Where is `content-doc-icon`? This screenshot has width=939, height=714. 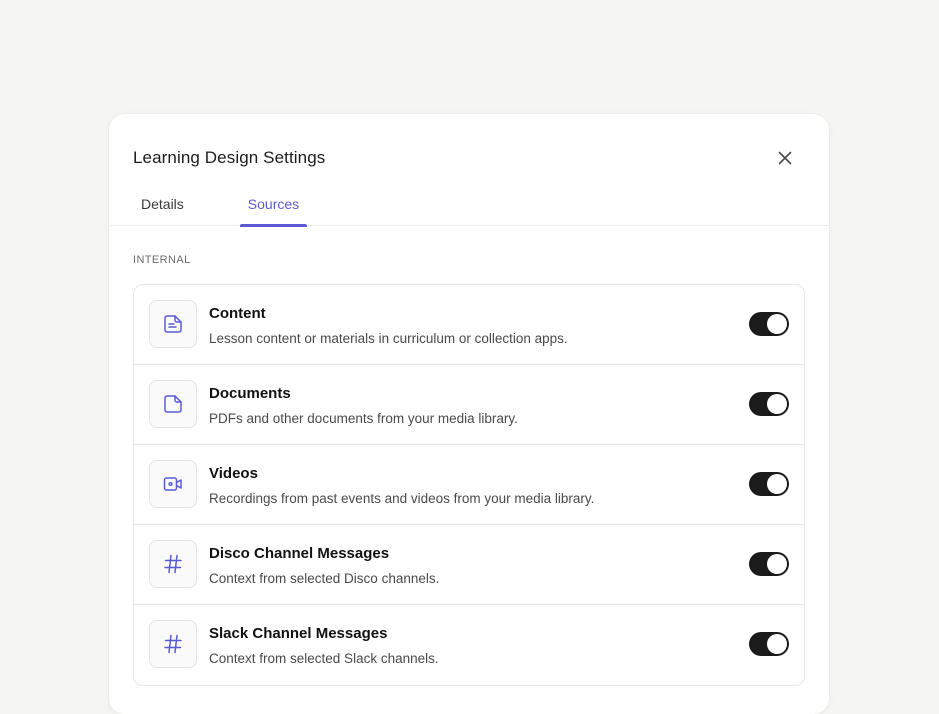 content-doc-icon is located at coordinates (173, 324).